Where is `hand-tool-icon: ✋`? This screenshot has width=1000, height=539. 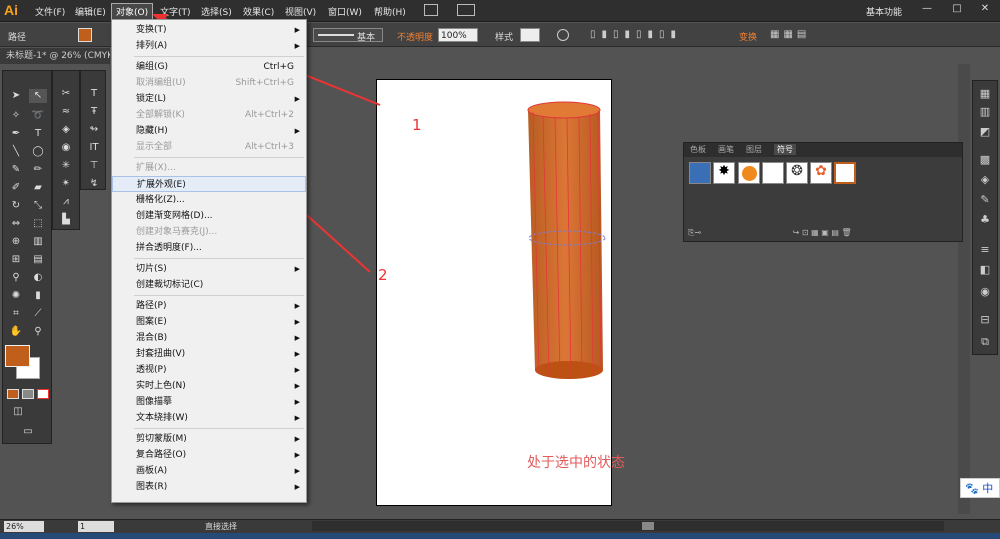 hand-tool-icon: ✋ is located at coordinates (16, 332).